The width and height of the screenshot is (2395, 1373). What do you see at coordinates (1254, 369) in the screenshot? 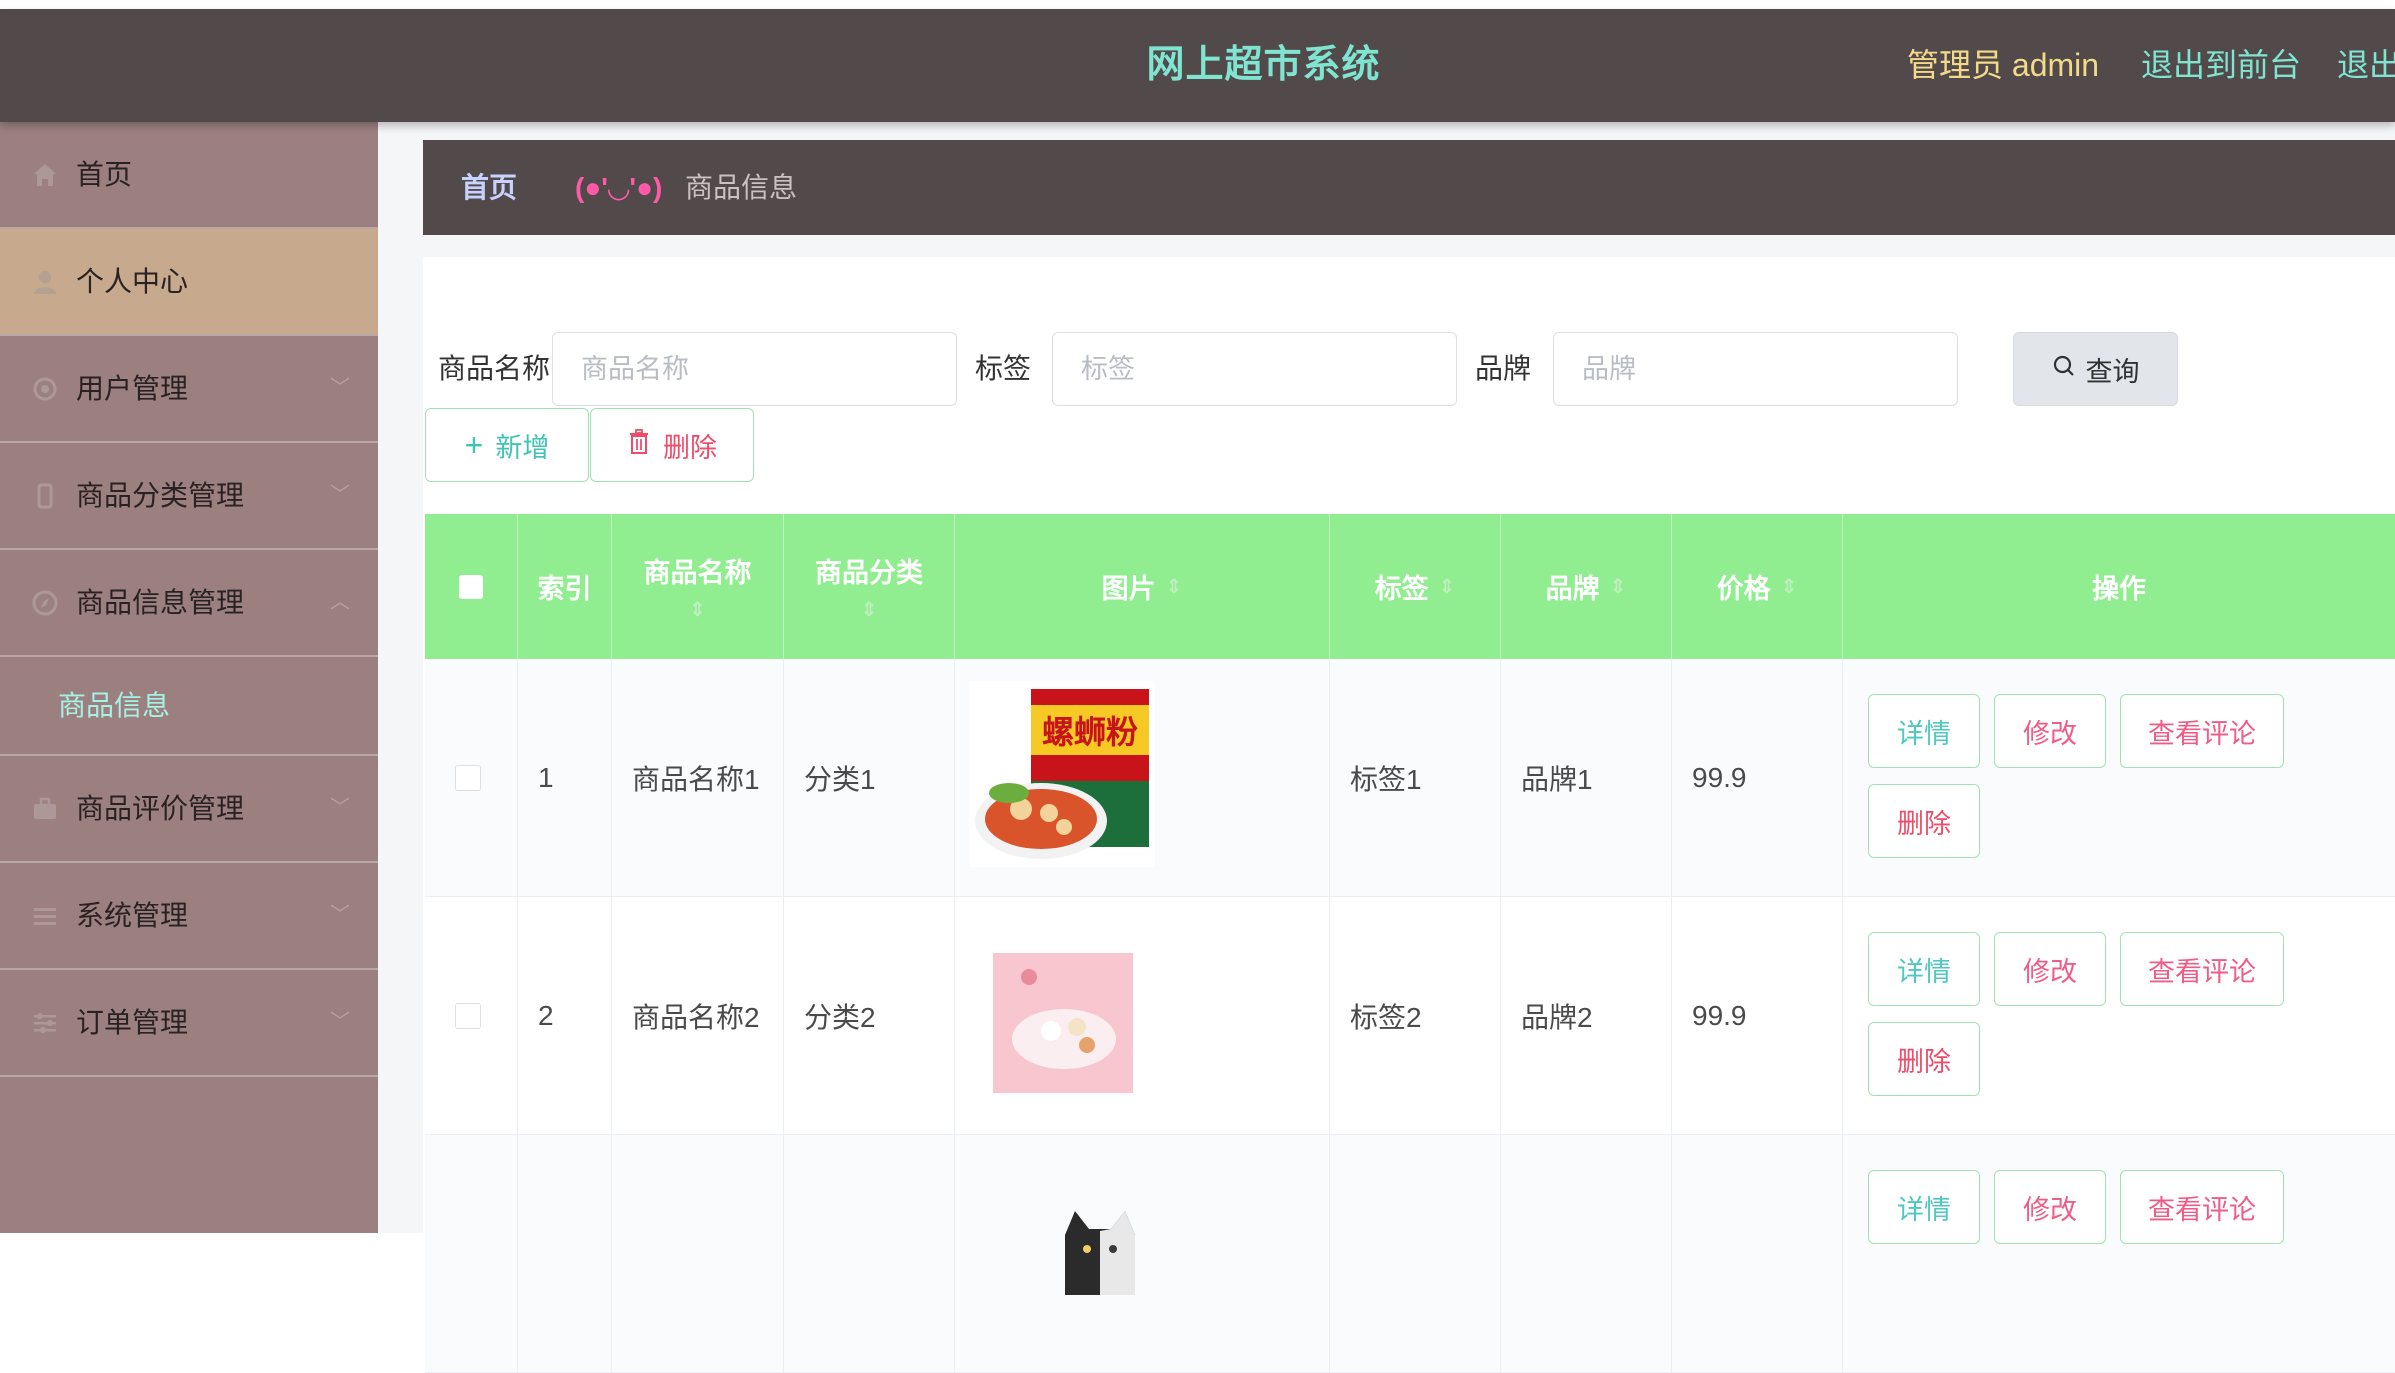
I see `tag-filter-input` at bounding box center [1254, 369].